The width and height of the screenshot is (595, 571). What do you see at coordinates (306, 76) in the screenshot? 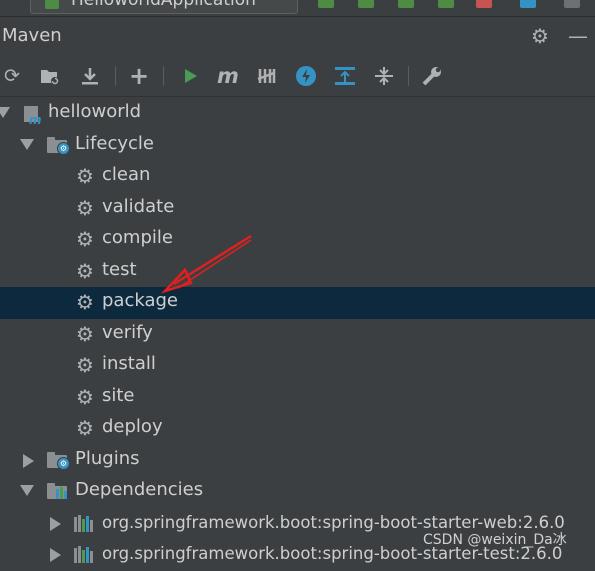
I see `lightning-icon` at bounding box center [306, 76].